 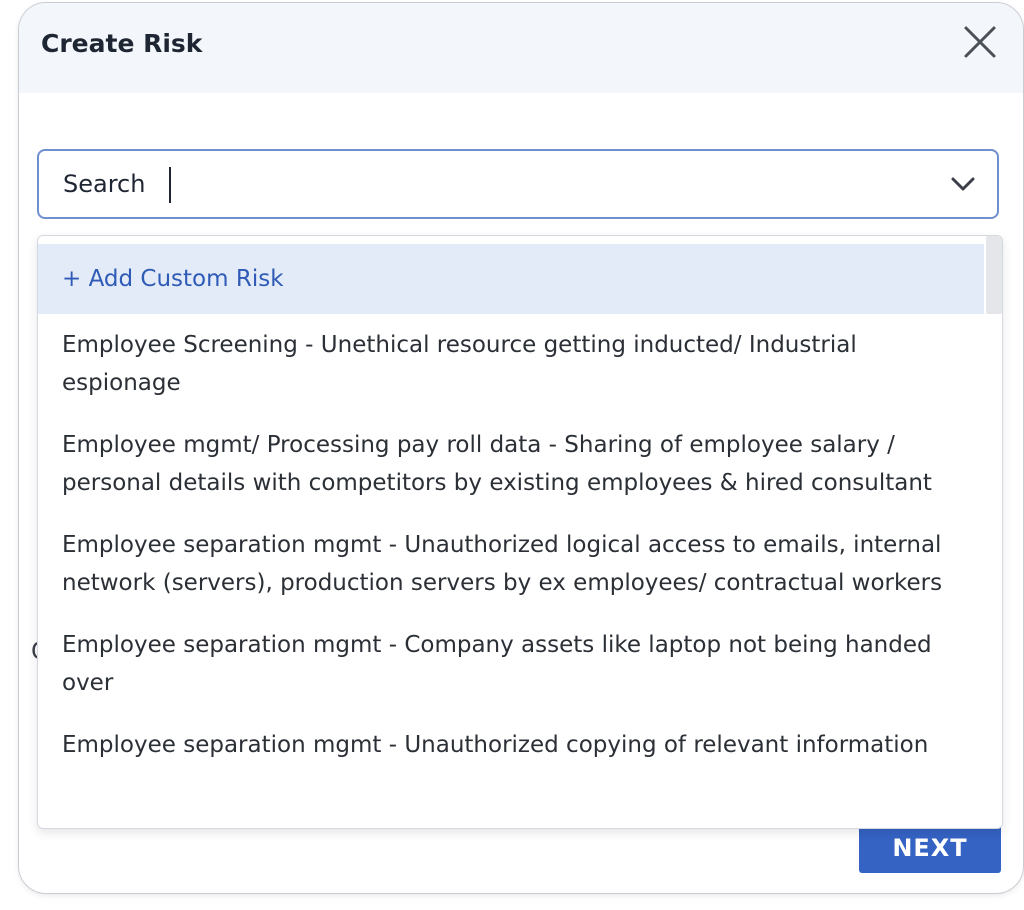 I want to click on close-icon, so click(x=980, y=42).